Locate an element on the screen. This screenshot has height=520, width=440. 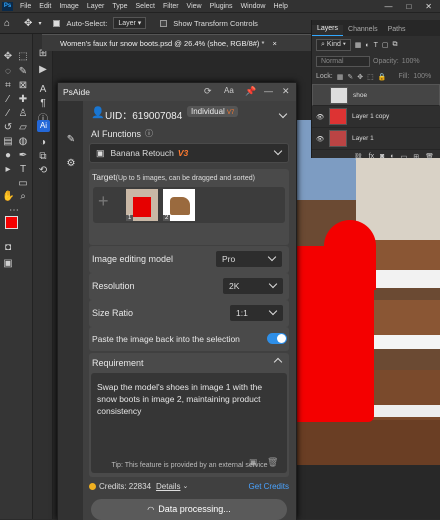
menu-help: Help is located at coordinates (280, 6).